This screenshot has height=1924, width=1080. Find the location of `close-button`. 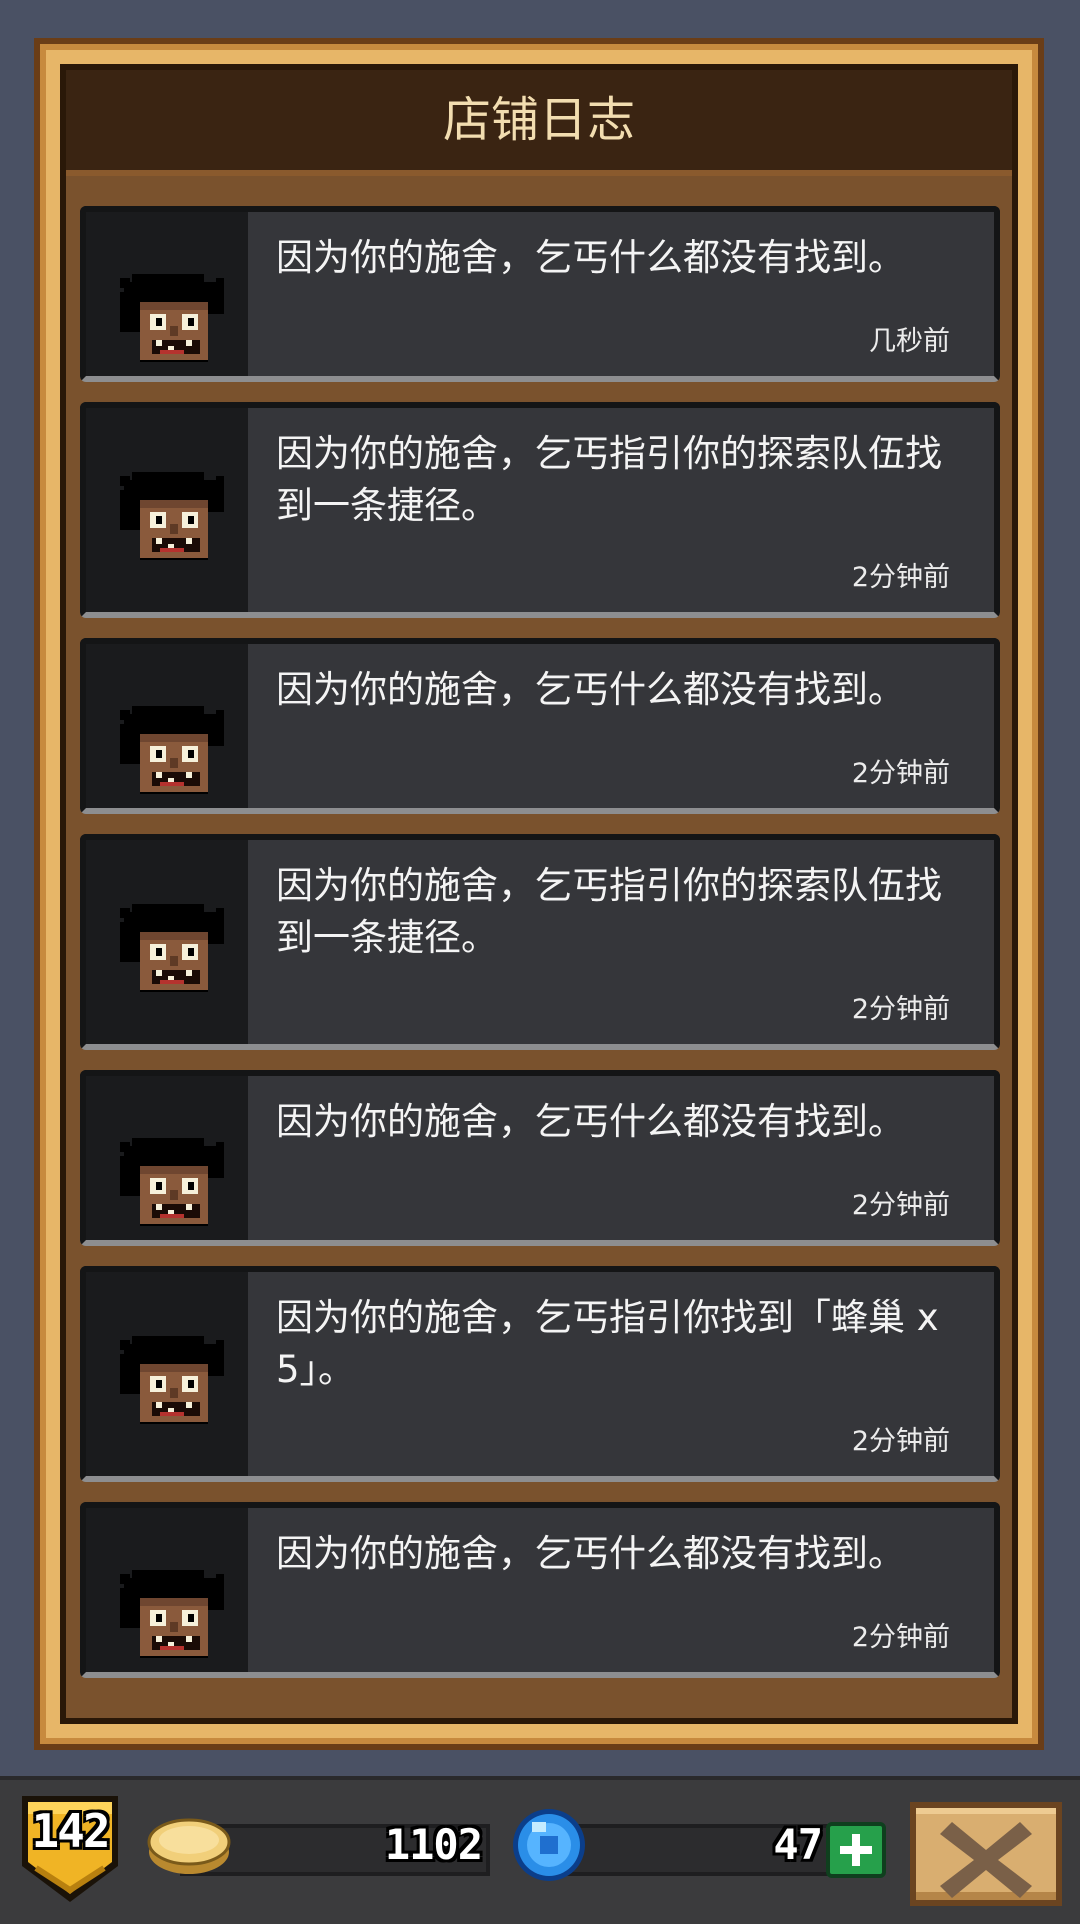

close-button is located at coordinates (986, 1854).